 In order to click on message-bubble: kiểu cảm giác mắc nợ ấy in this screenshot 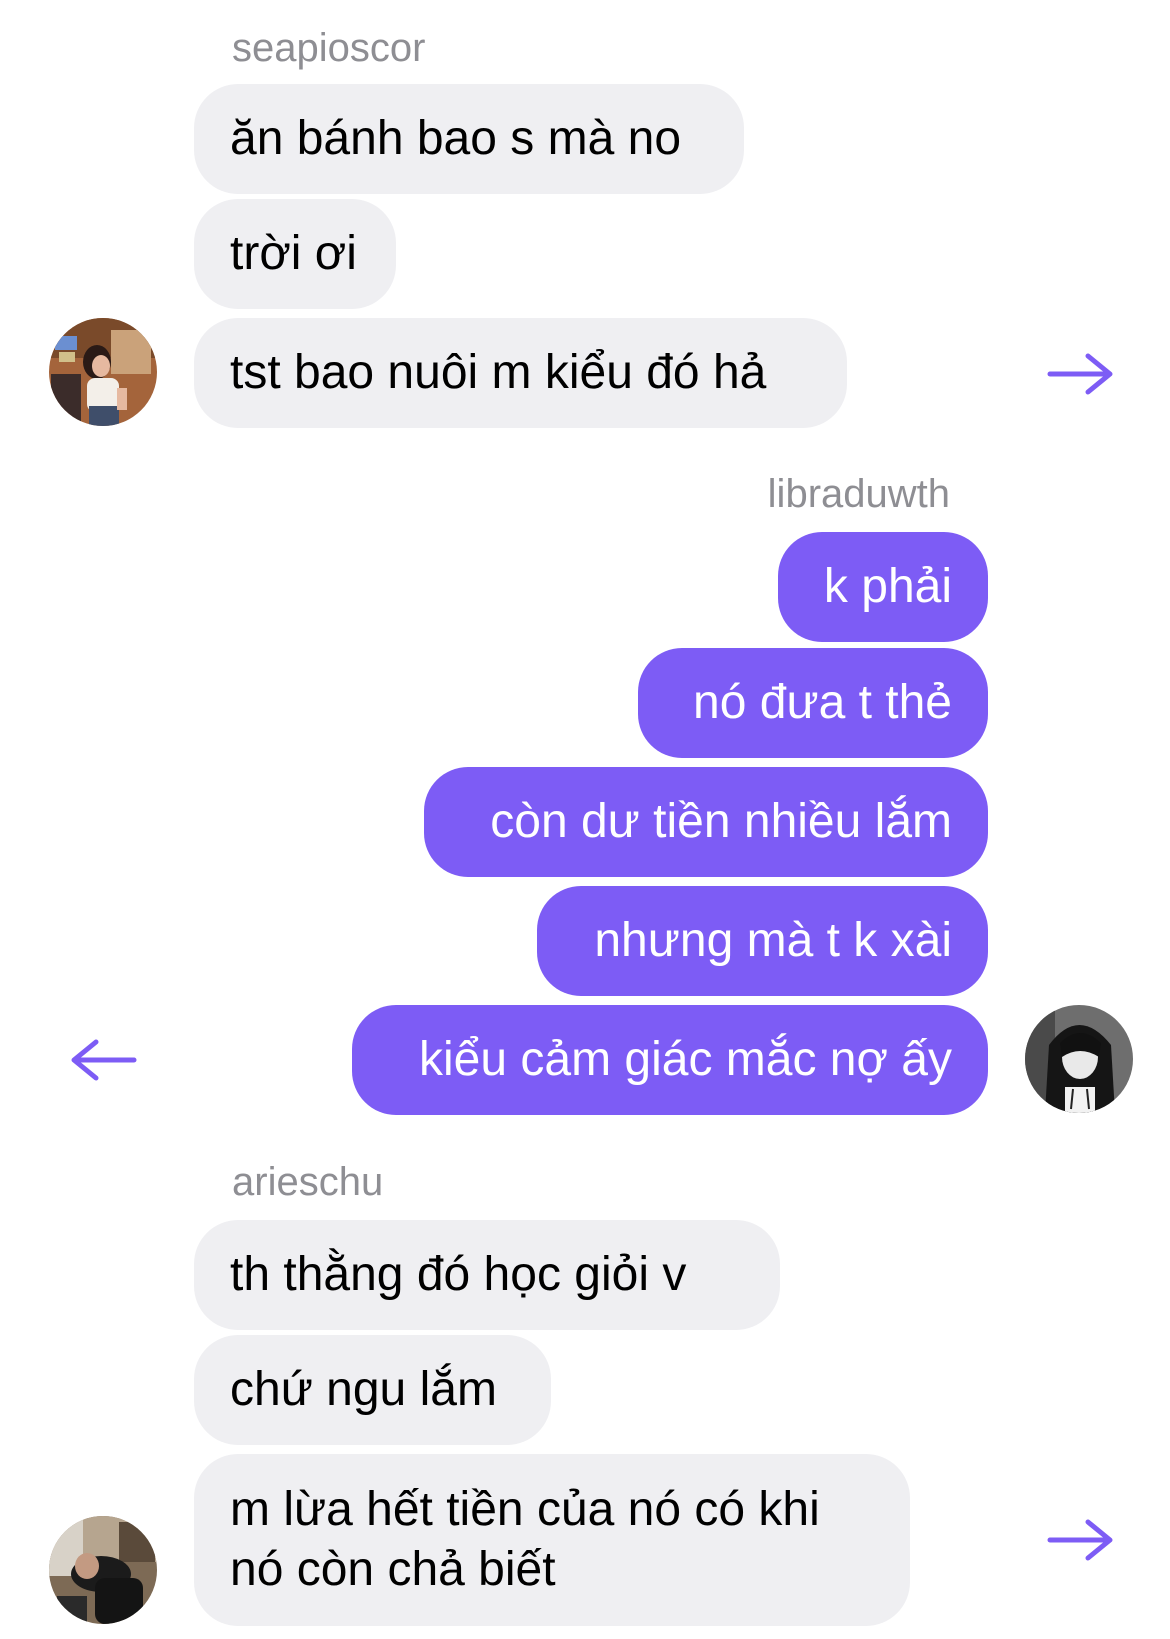, I will do `click(670, 1060)`.